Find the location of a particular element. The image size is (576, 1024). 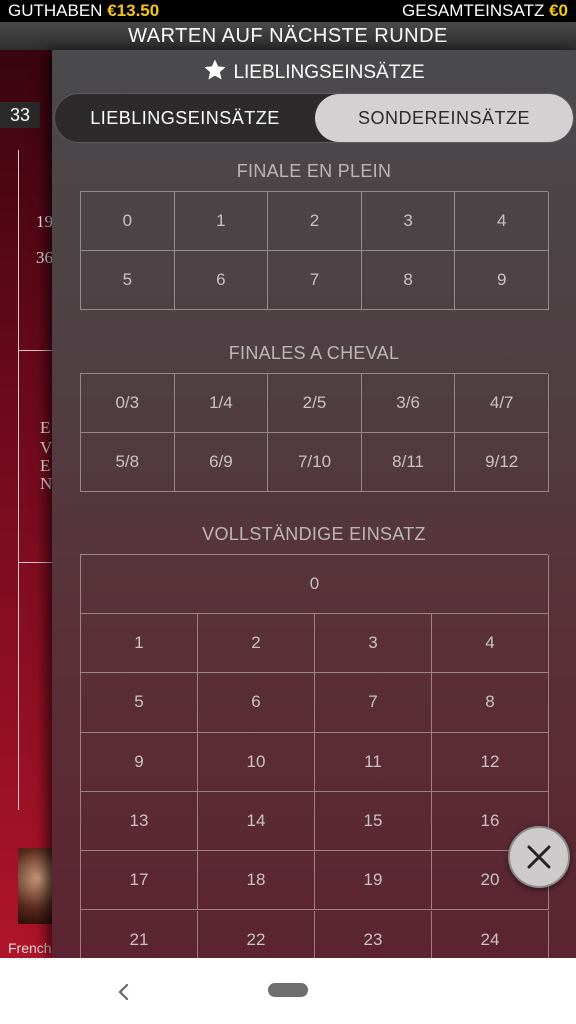

bet-cell: 13 is located at coordinates (139, 821).